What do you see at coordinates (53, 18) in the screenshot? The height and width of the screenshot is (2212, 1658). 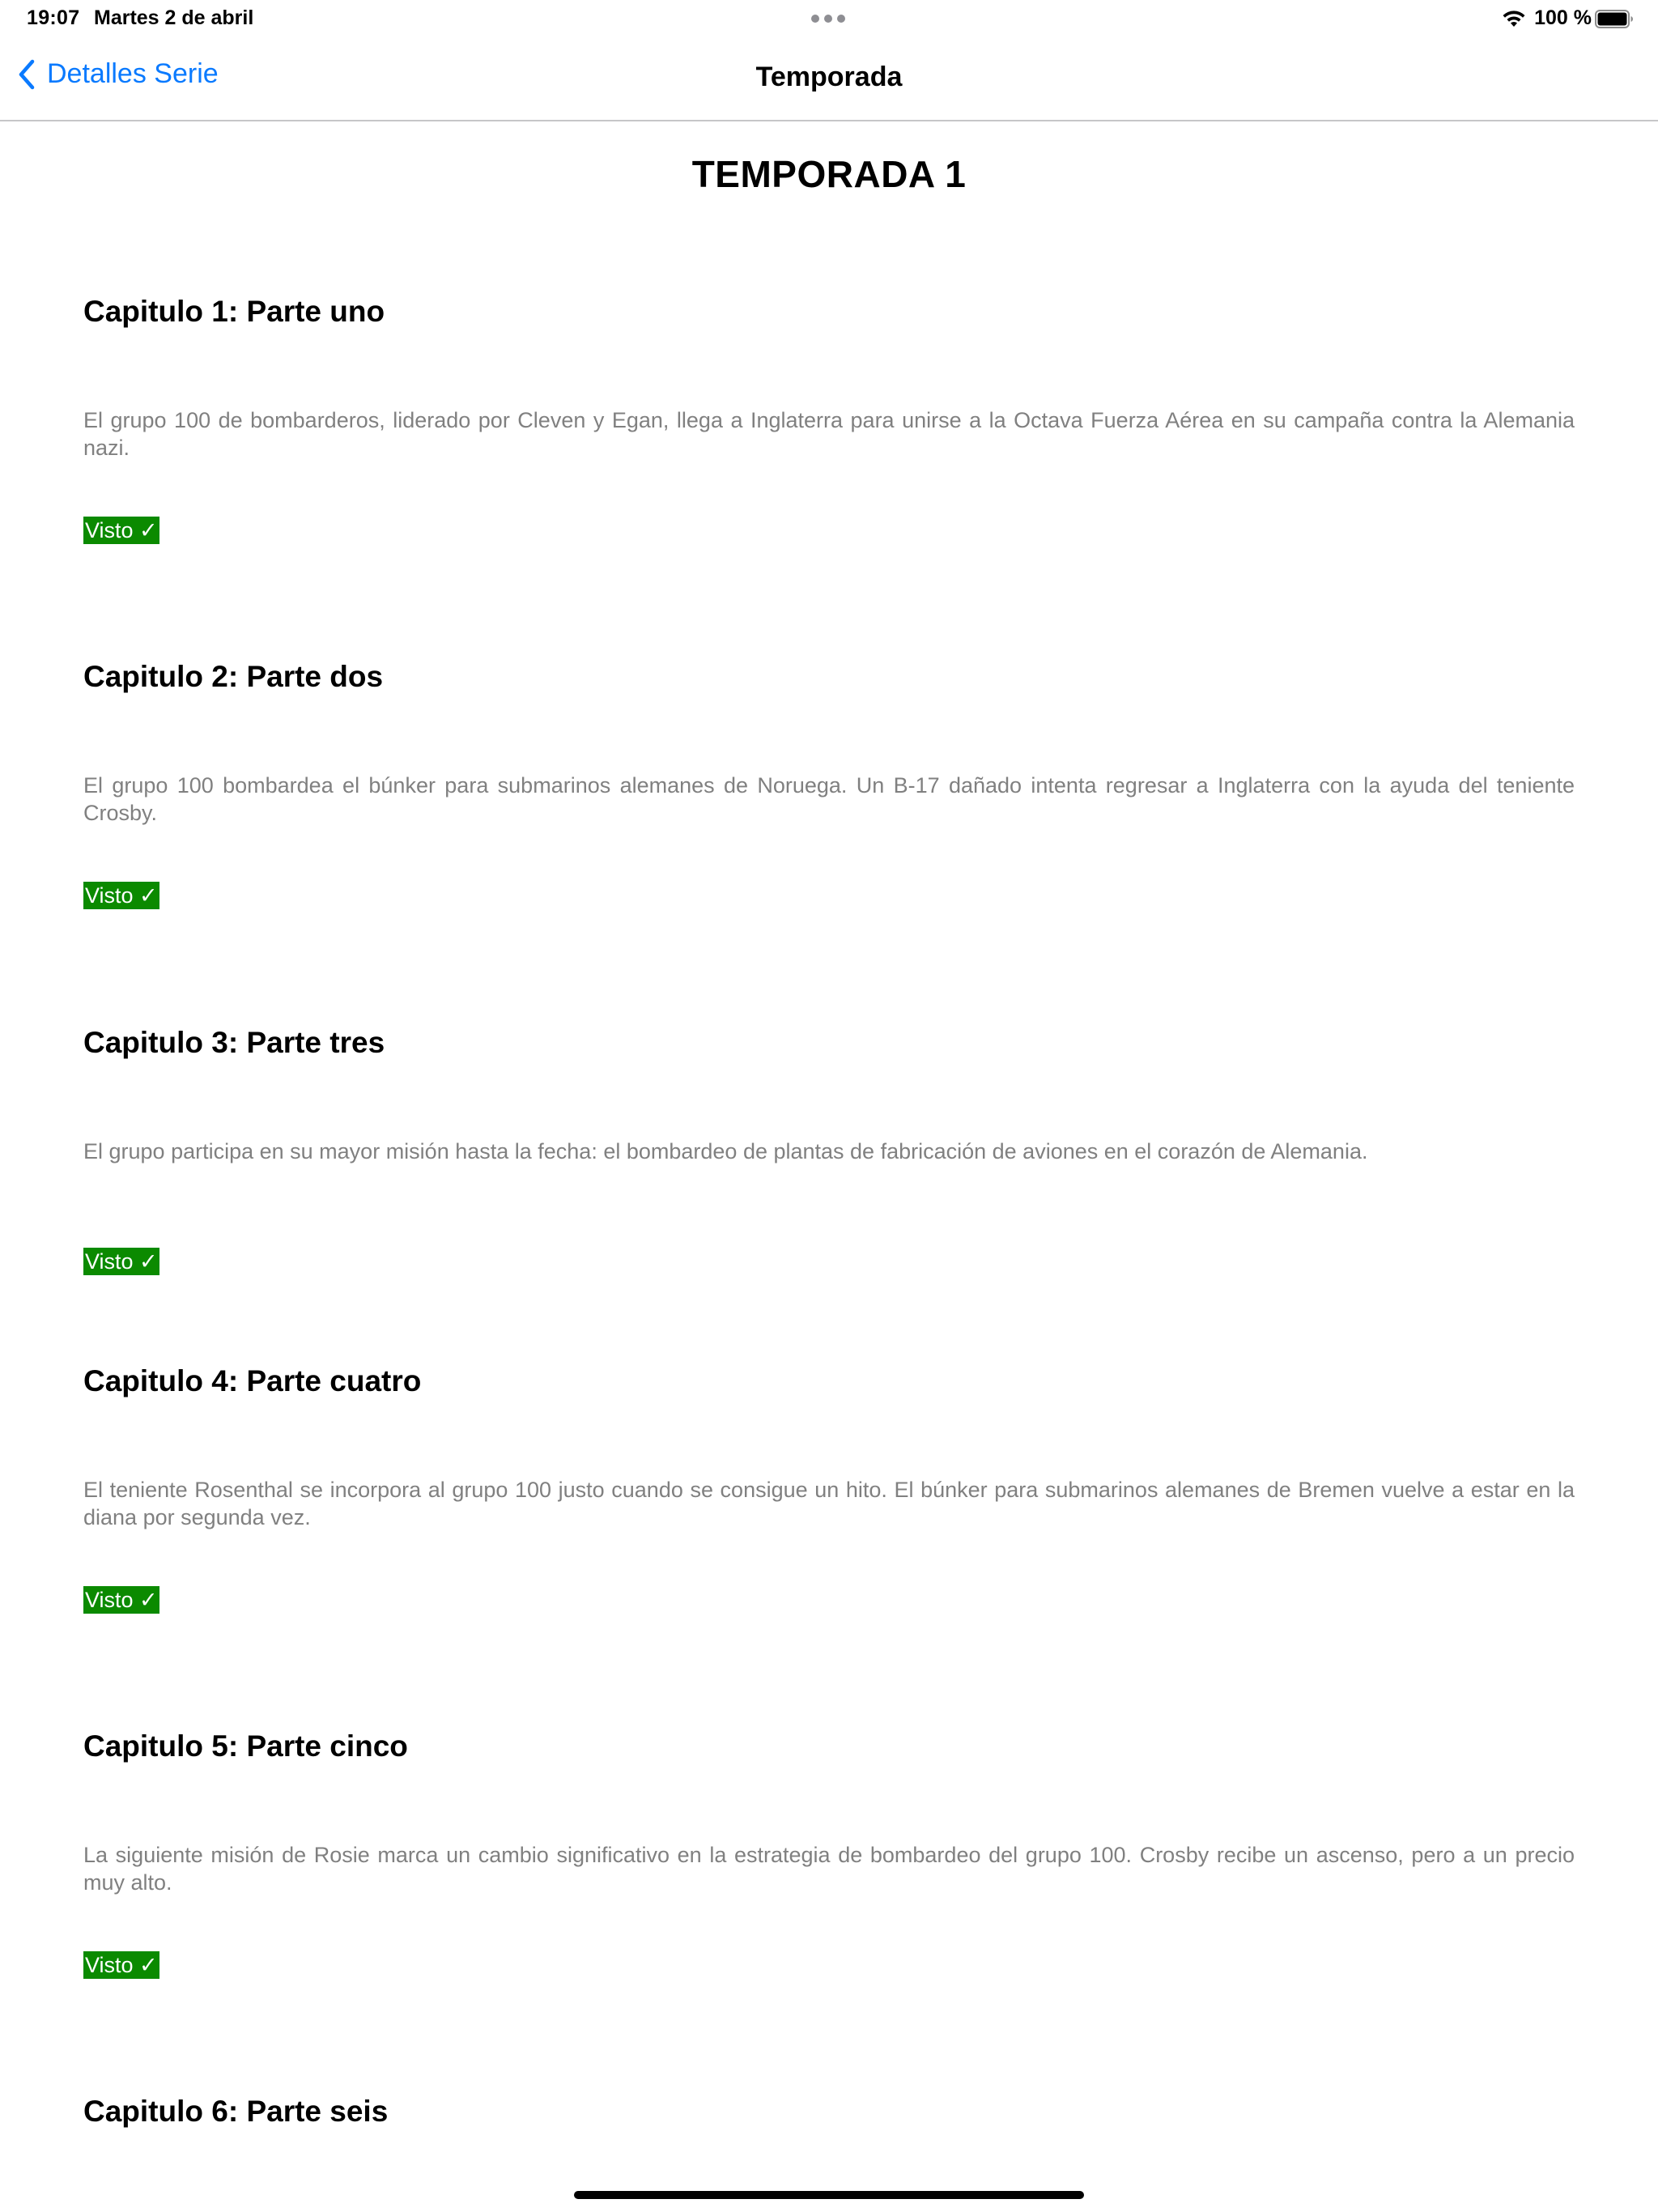 I see `status-time: 19:07` at bounding box center [53, 18].